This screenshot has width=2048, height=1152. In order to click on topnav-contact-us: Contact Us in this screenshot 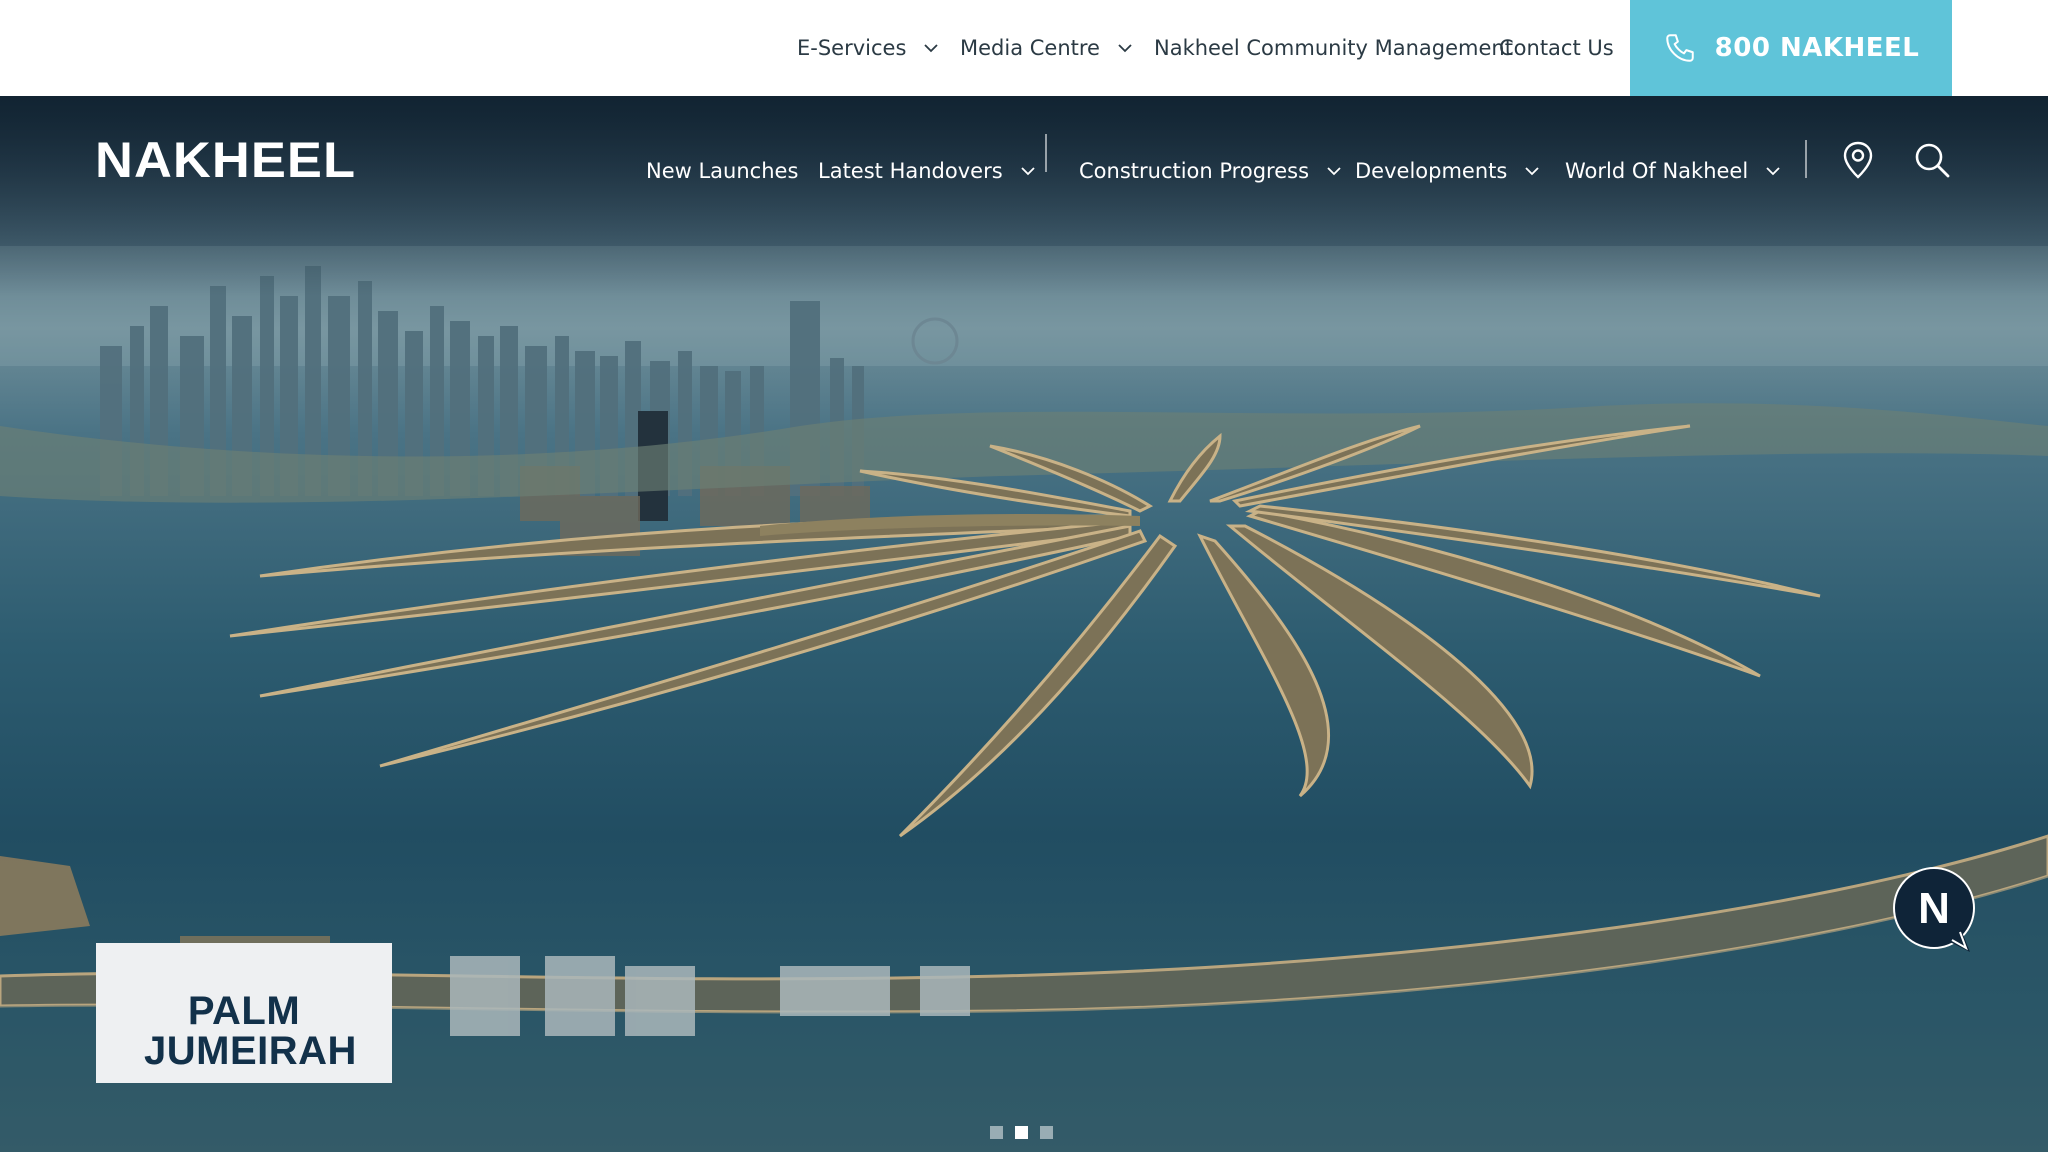, I will do `click(1556, 48)`.